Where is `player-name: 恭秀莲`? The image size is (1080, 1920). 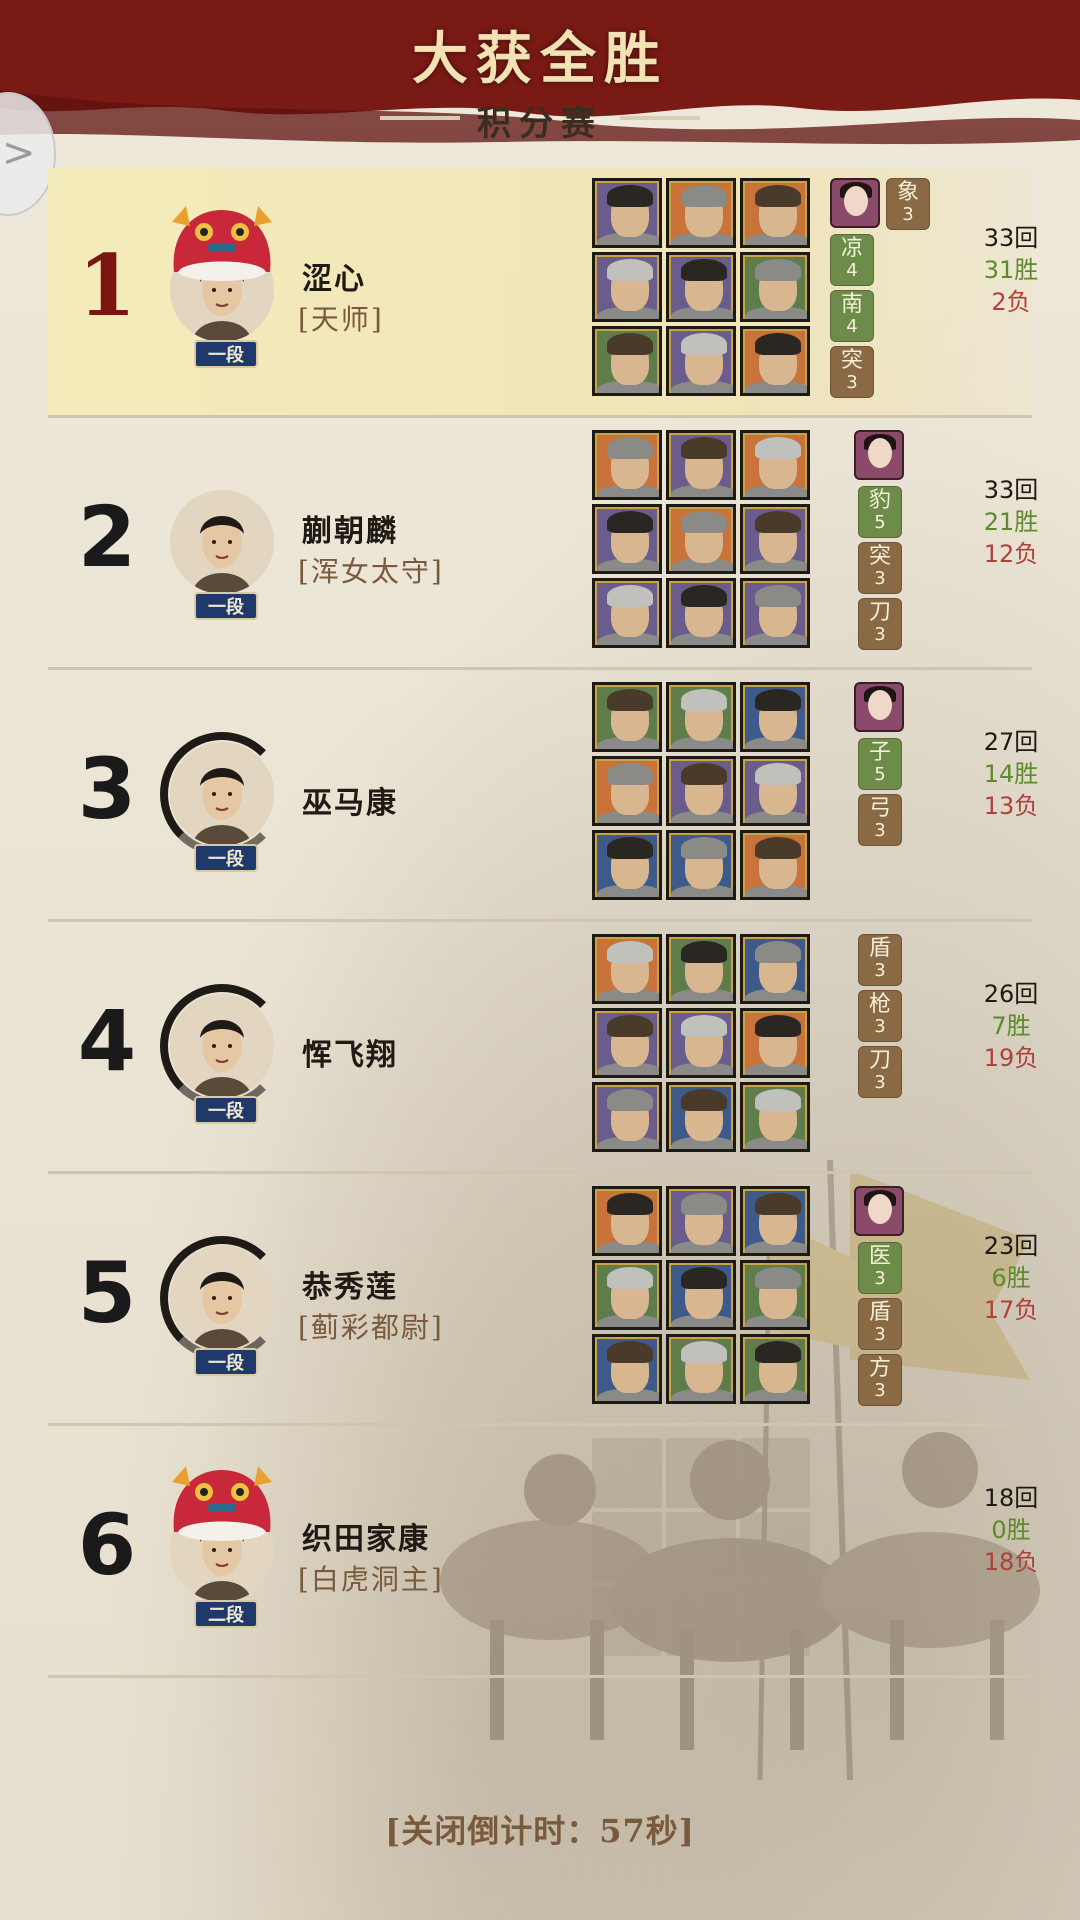
player-name: 恭秀莲 is located at coordinates (350, 1287).